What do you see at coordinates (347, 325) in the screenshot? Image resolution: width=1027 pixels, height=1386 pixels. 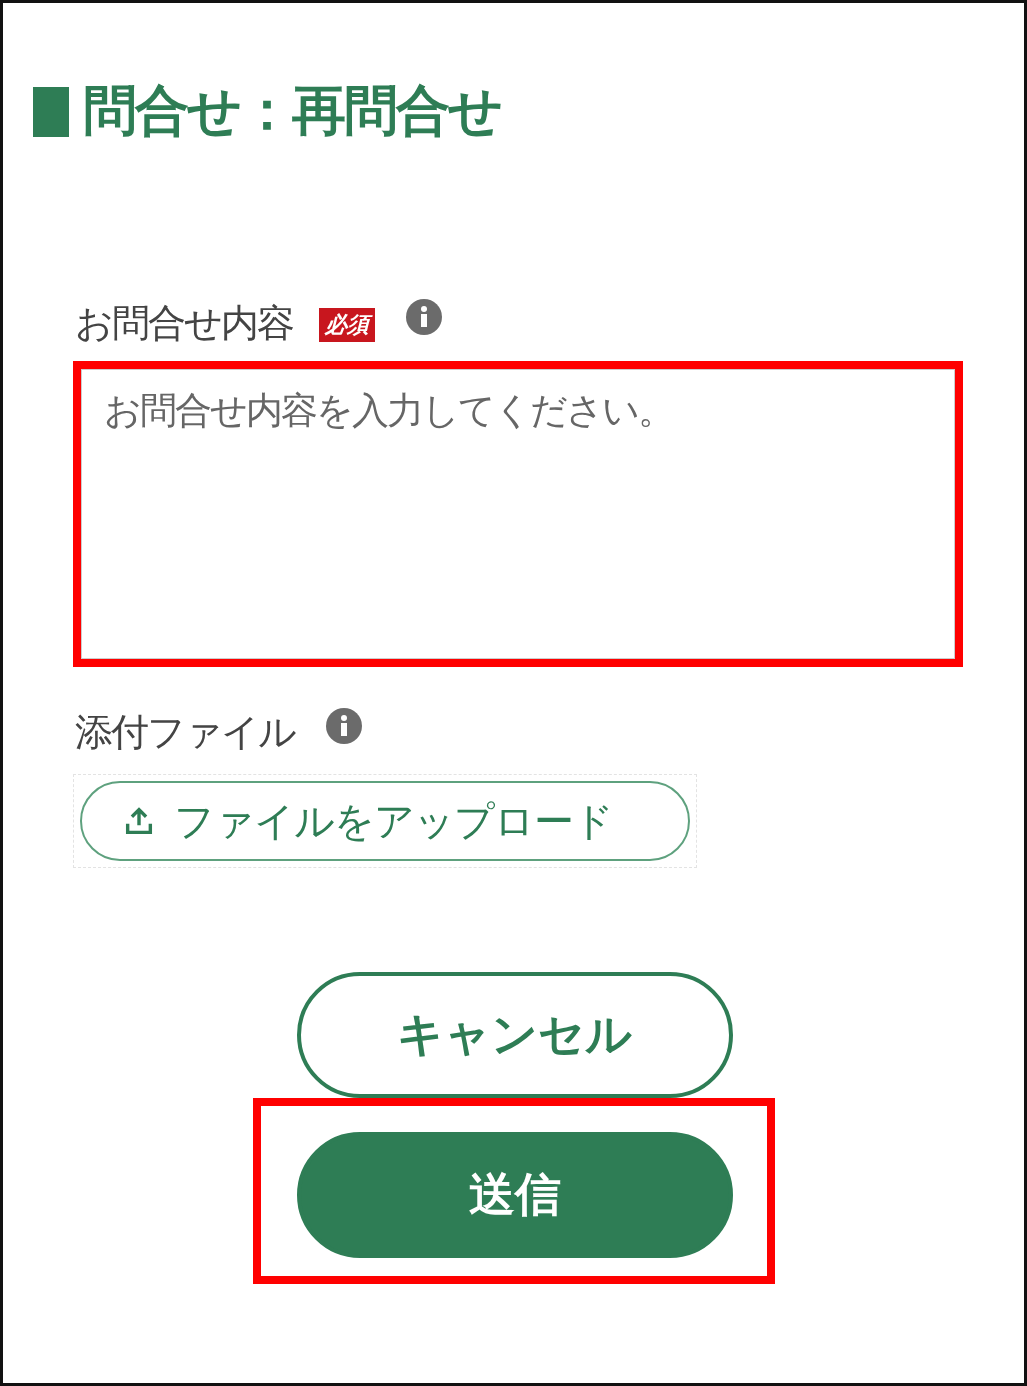 I see `required-badge: 必須` at bounding box center [347, 325].